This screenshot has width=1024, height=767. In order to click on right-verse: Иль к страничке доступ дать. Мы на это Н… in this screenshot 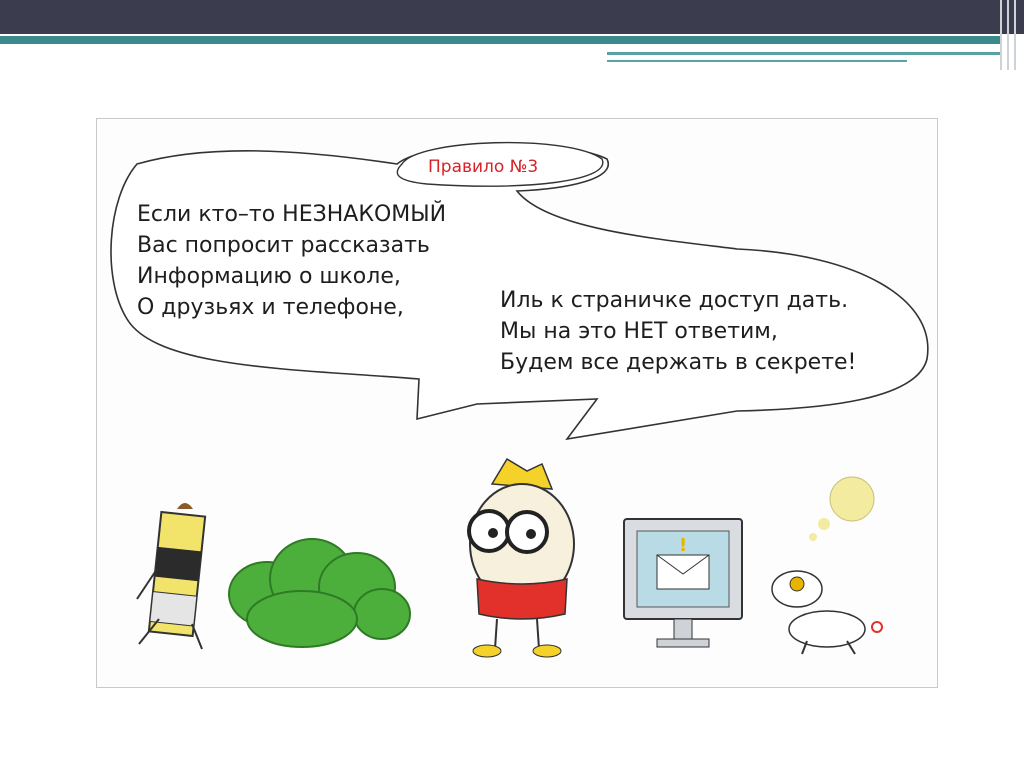, I will do `click(715, 331)`.